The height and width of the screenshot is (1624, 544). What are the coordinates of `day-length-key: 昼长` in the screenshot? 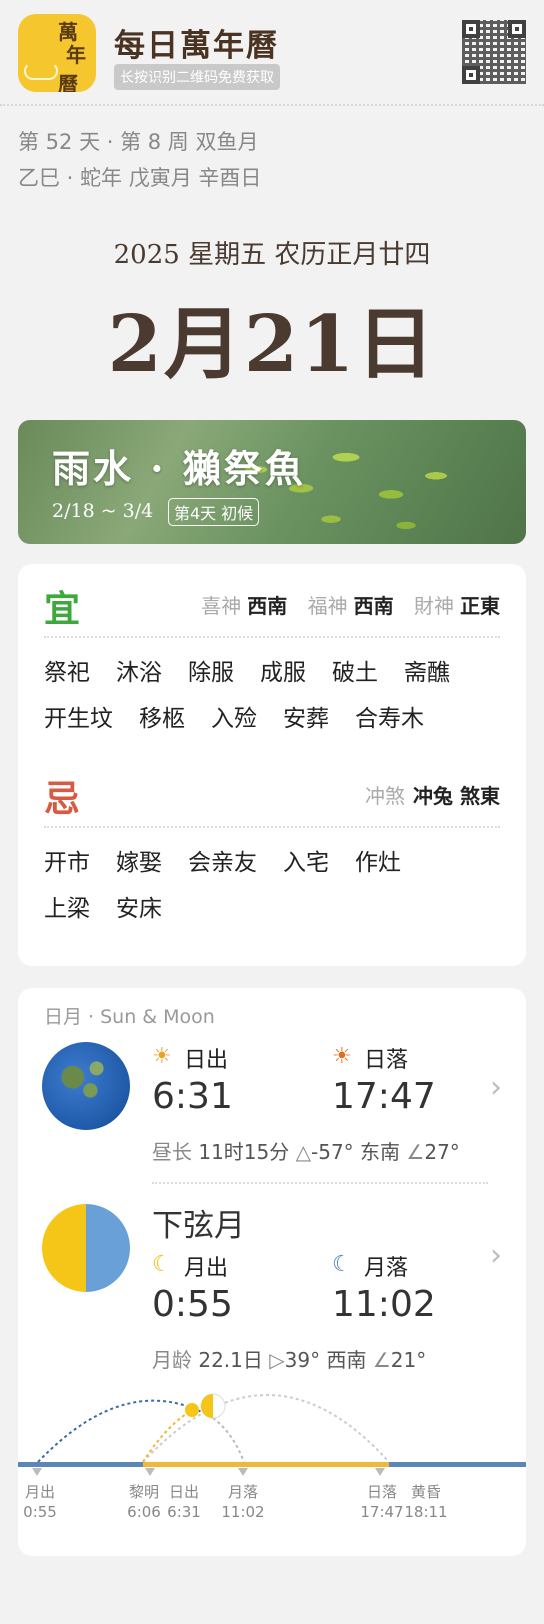 It's located at (172, 1152).